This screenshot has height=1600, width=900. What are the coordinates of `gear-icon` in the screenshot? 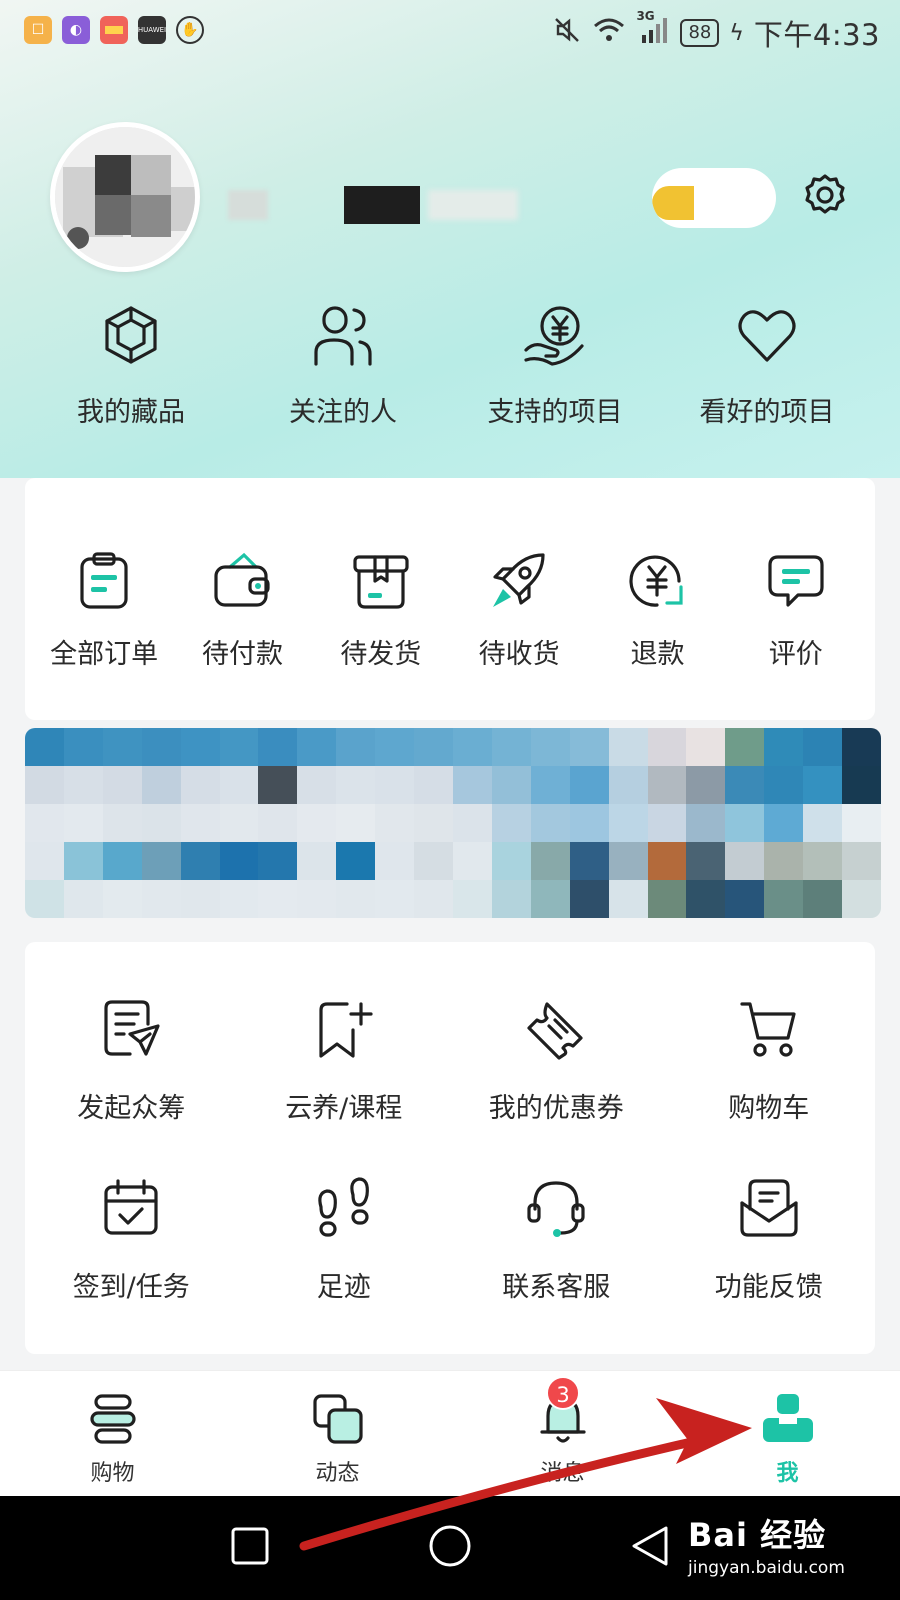 It's located at (825, 194).